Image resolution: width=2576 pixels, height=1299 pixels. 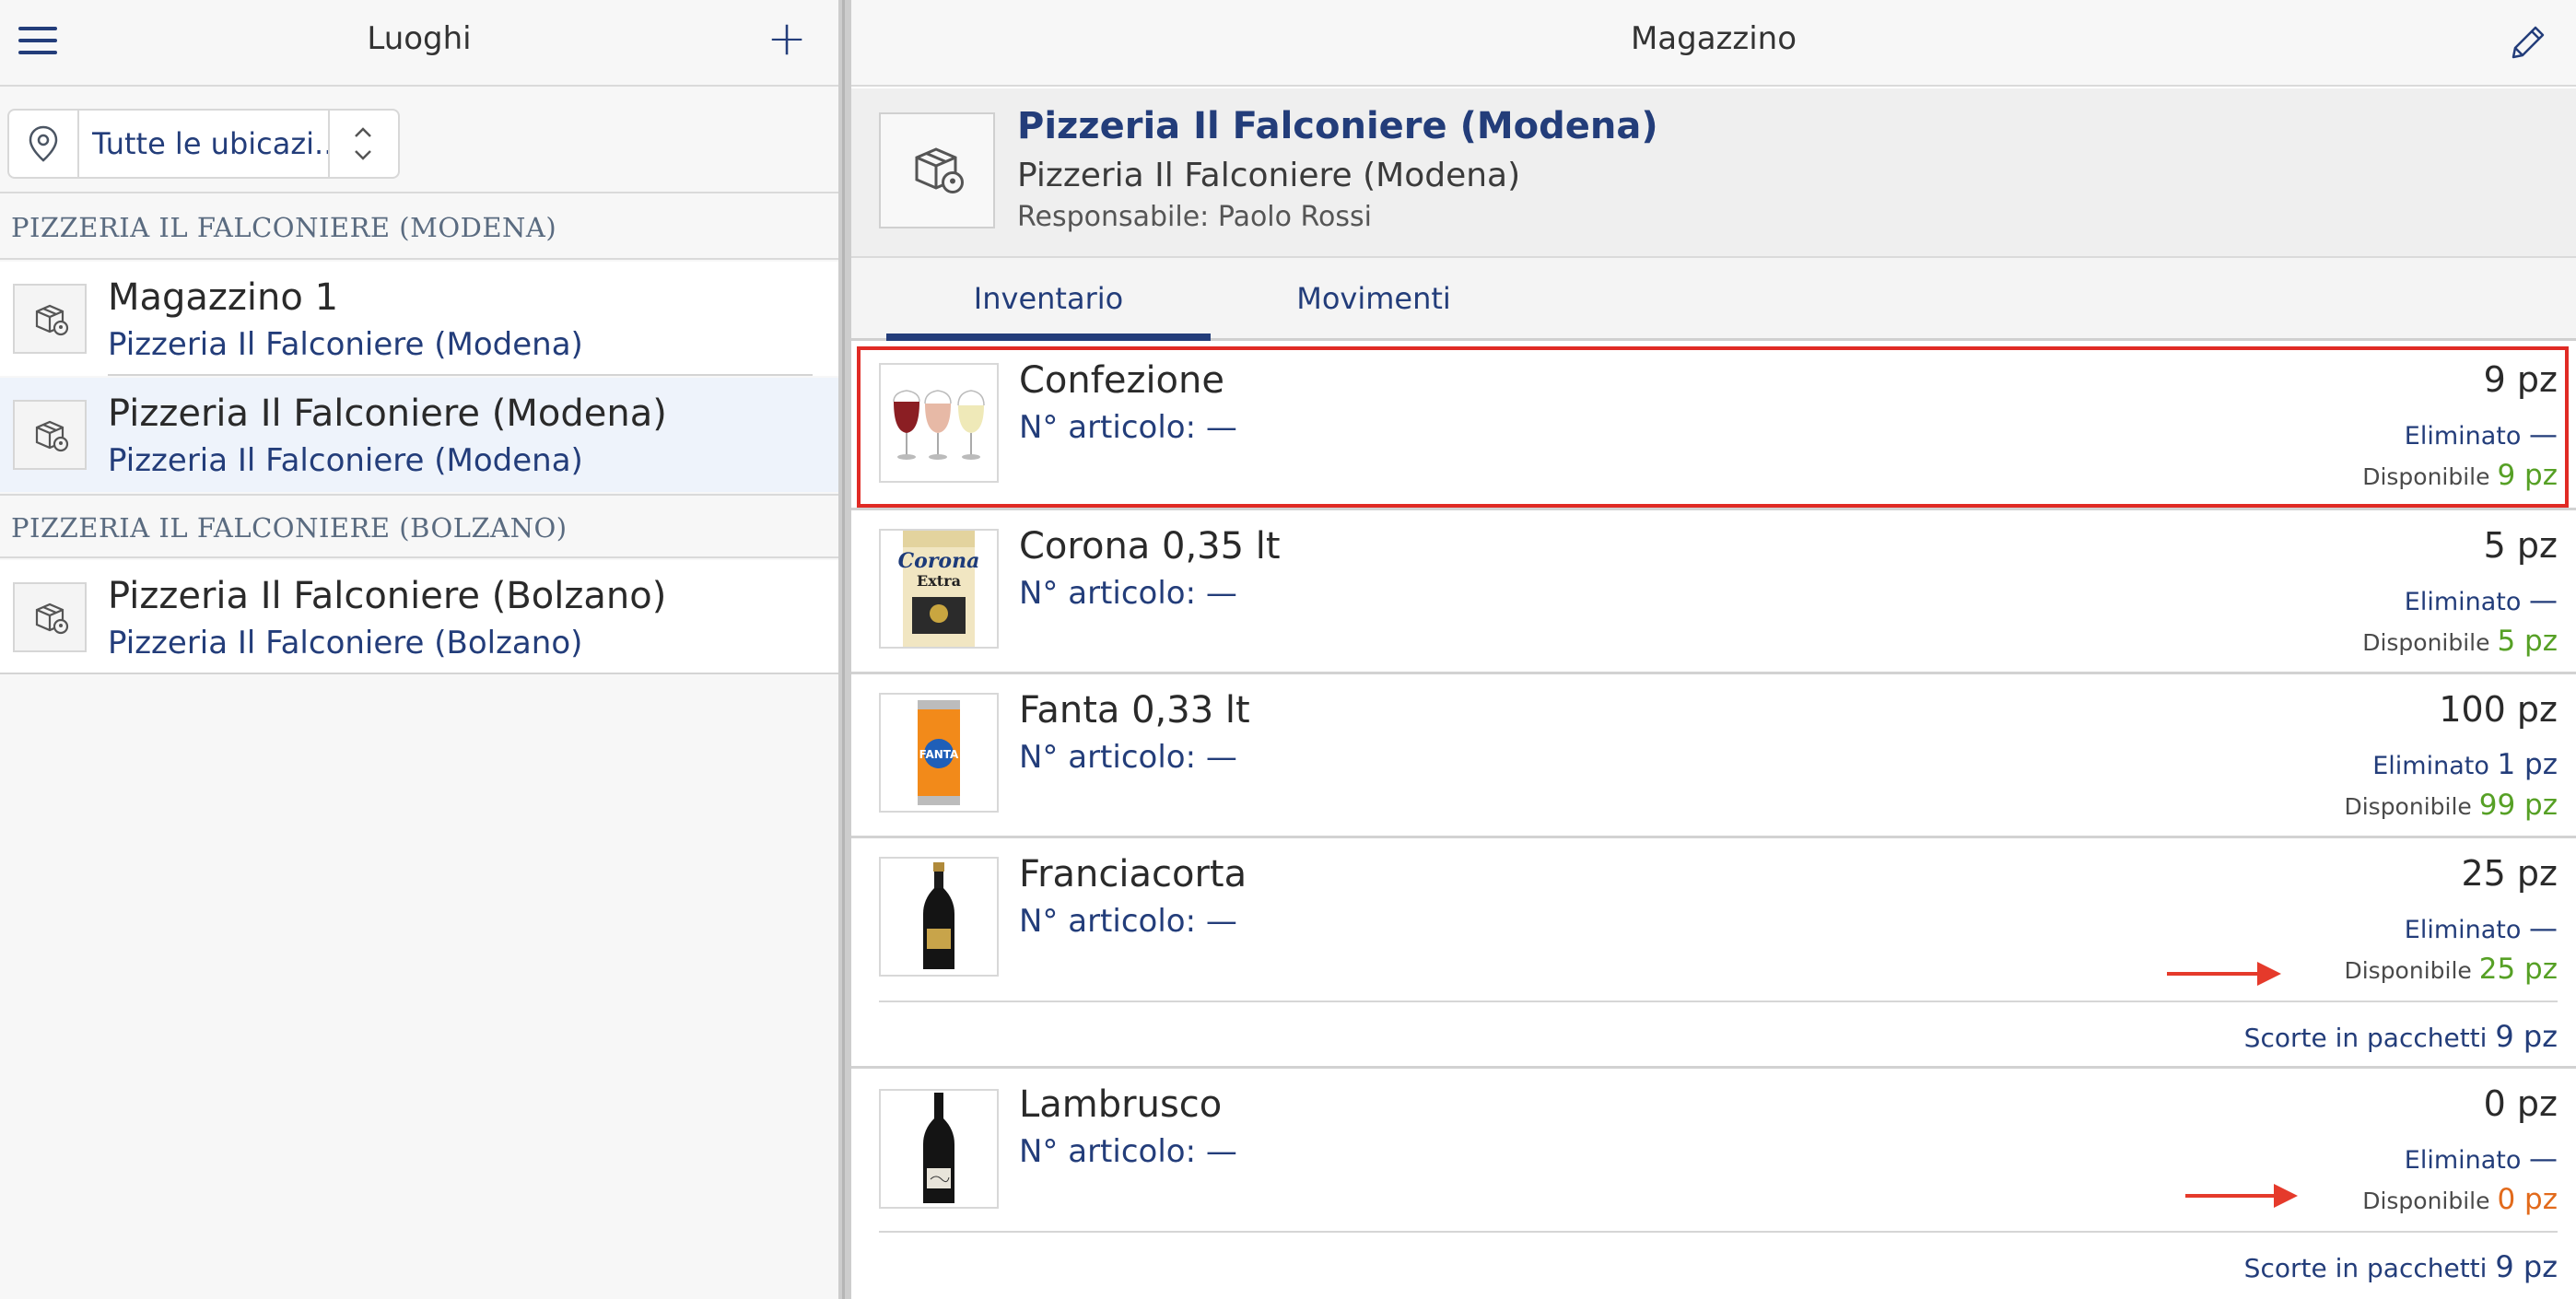 I want to click on locations-title: Luoghi, so click(x=419, y=38).